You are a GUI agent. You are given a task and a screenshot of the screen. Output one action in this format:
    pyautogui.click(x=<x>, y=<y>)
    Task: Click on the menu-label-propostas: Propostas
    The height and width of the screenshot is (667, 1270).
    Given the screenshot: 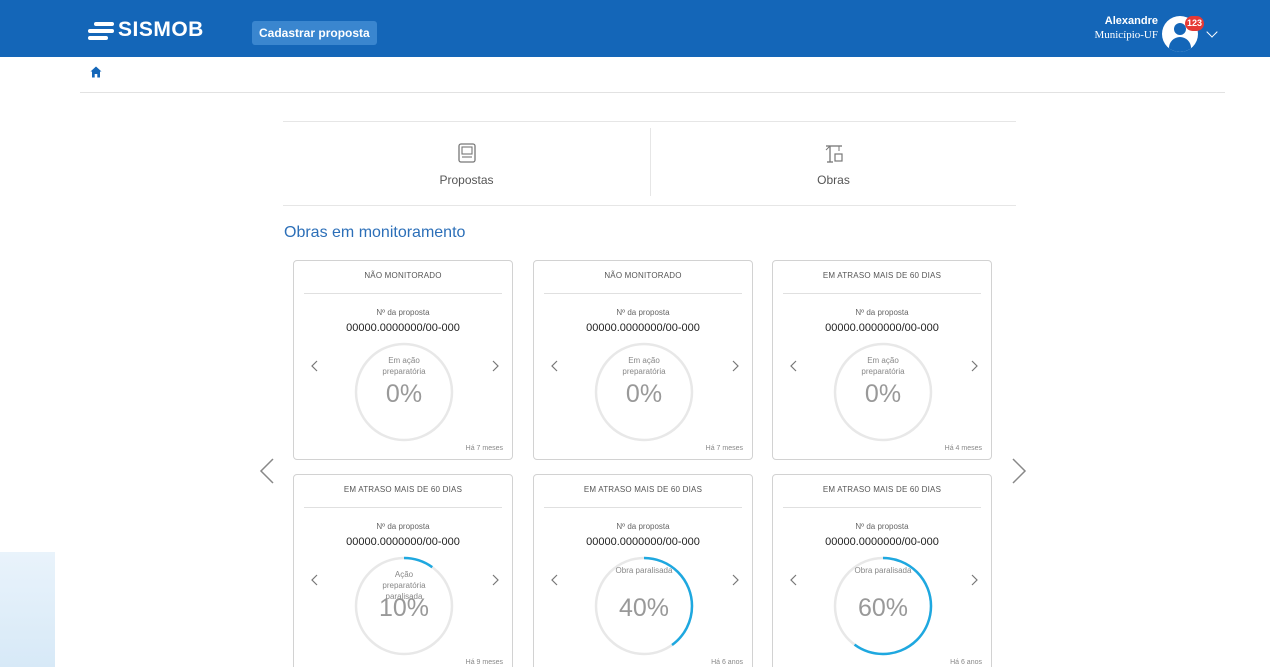 What is the action you would take?
    pyautogui.click(x=466, y=180)
    